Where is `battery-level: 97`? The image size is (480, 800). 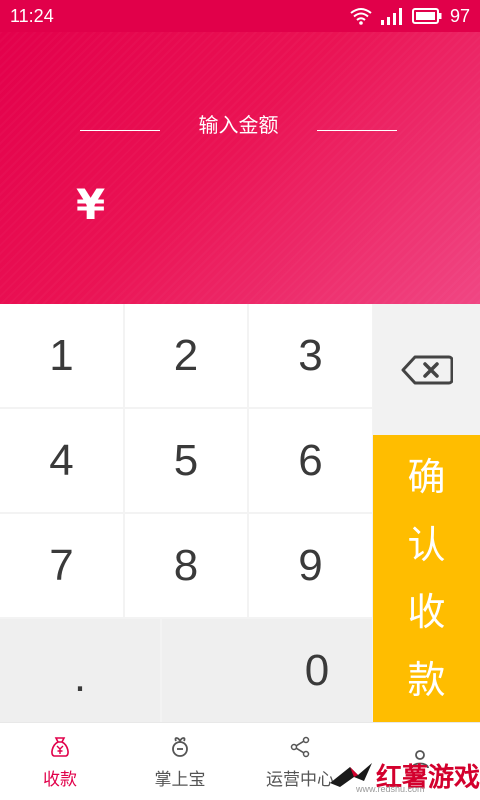 battery-level: 97 is located at coordinates (459, 15).